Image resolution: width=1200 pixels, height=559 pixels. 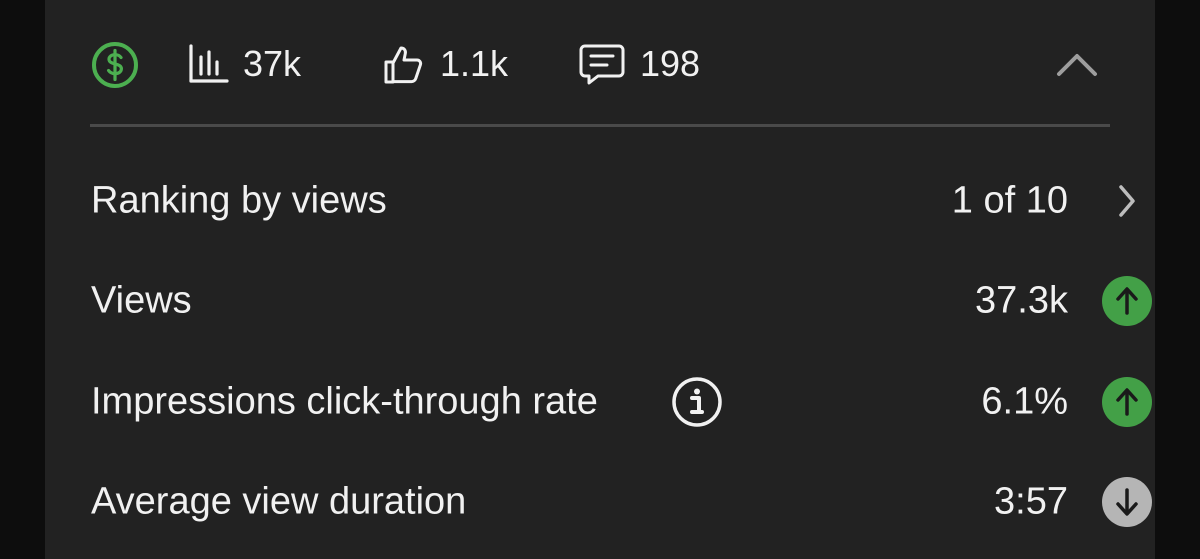 I want to click on comments-count: 198, so click(x=670, y=63).